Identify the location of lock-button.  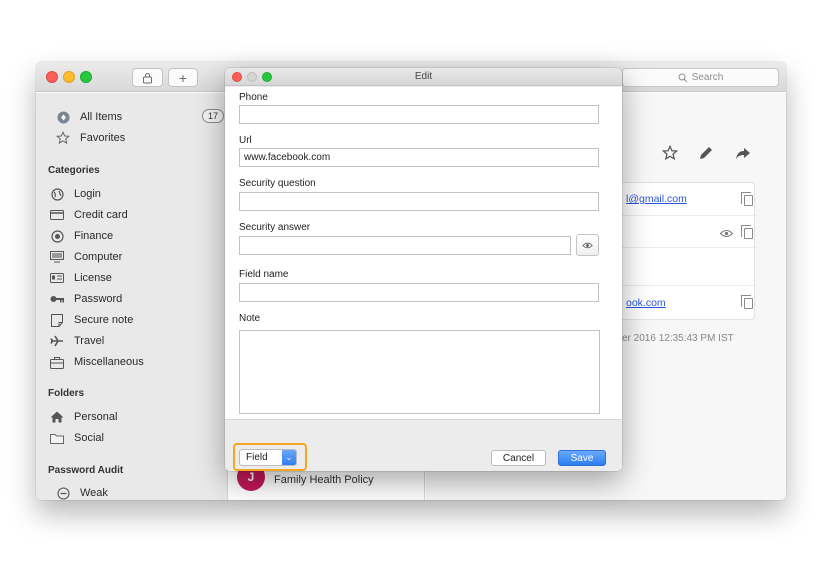
(147, 77).